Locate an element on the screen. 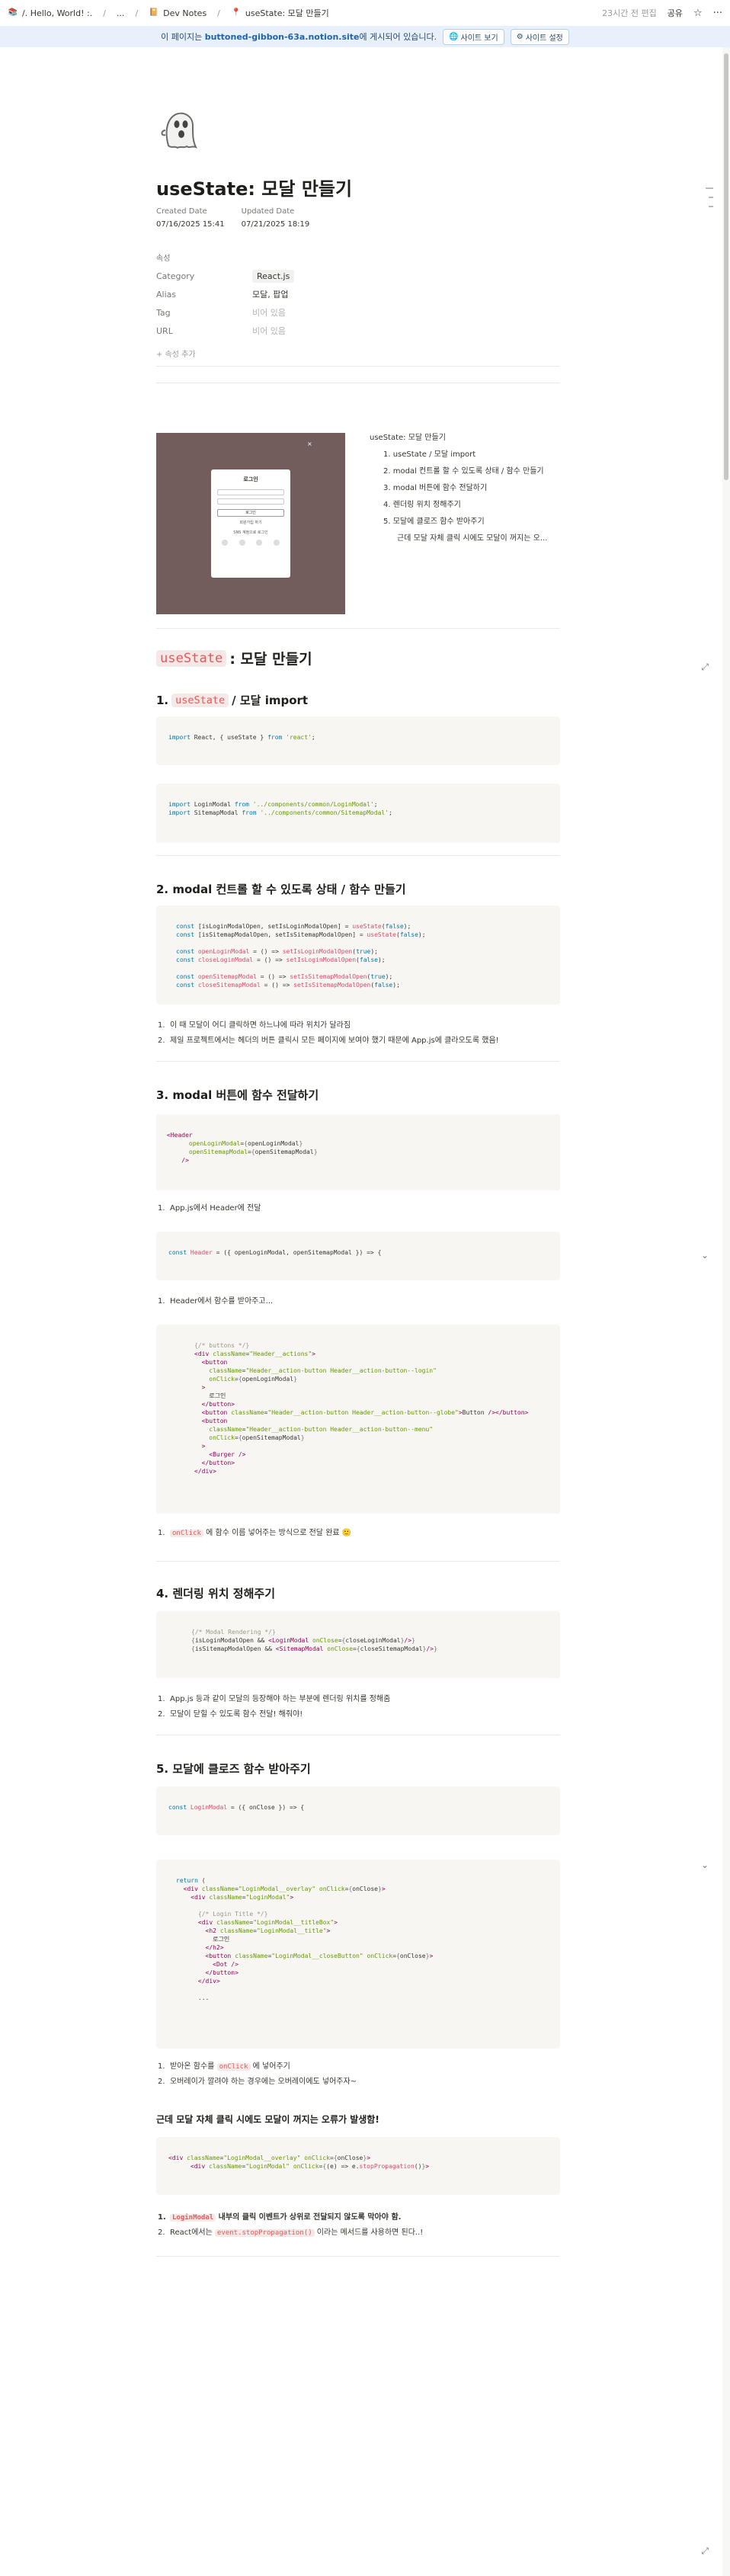  heading-section-1: 1. useState / 모달 import is located at coordinates (232, 700).